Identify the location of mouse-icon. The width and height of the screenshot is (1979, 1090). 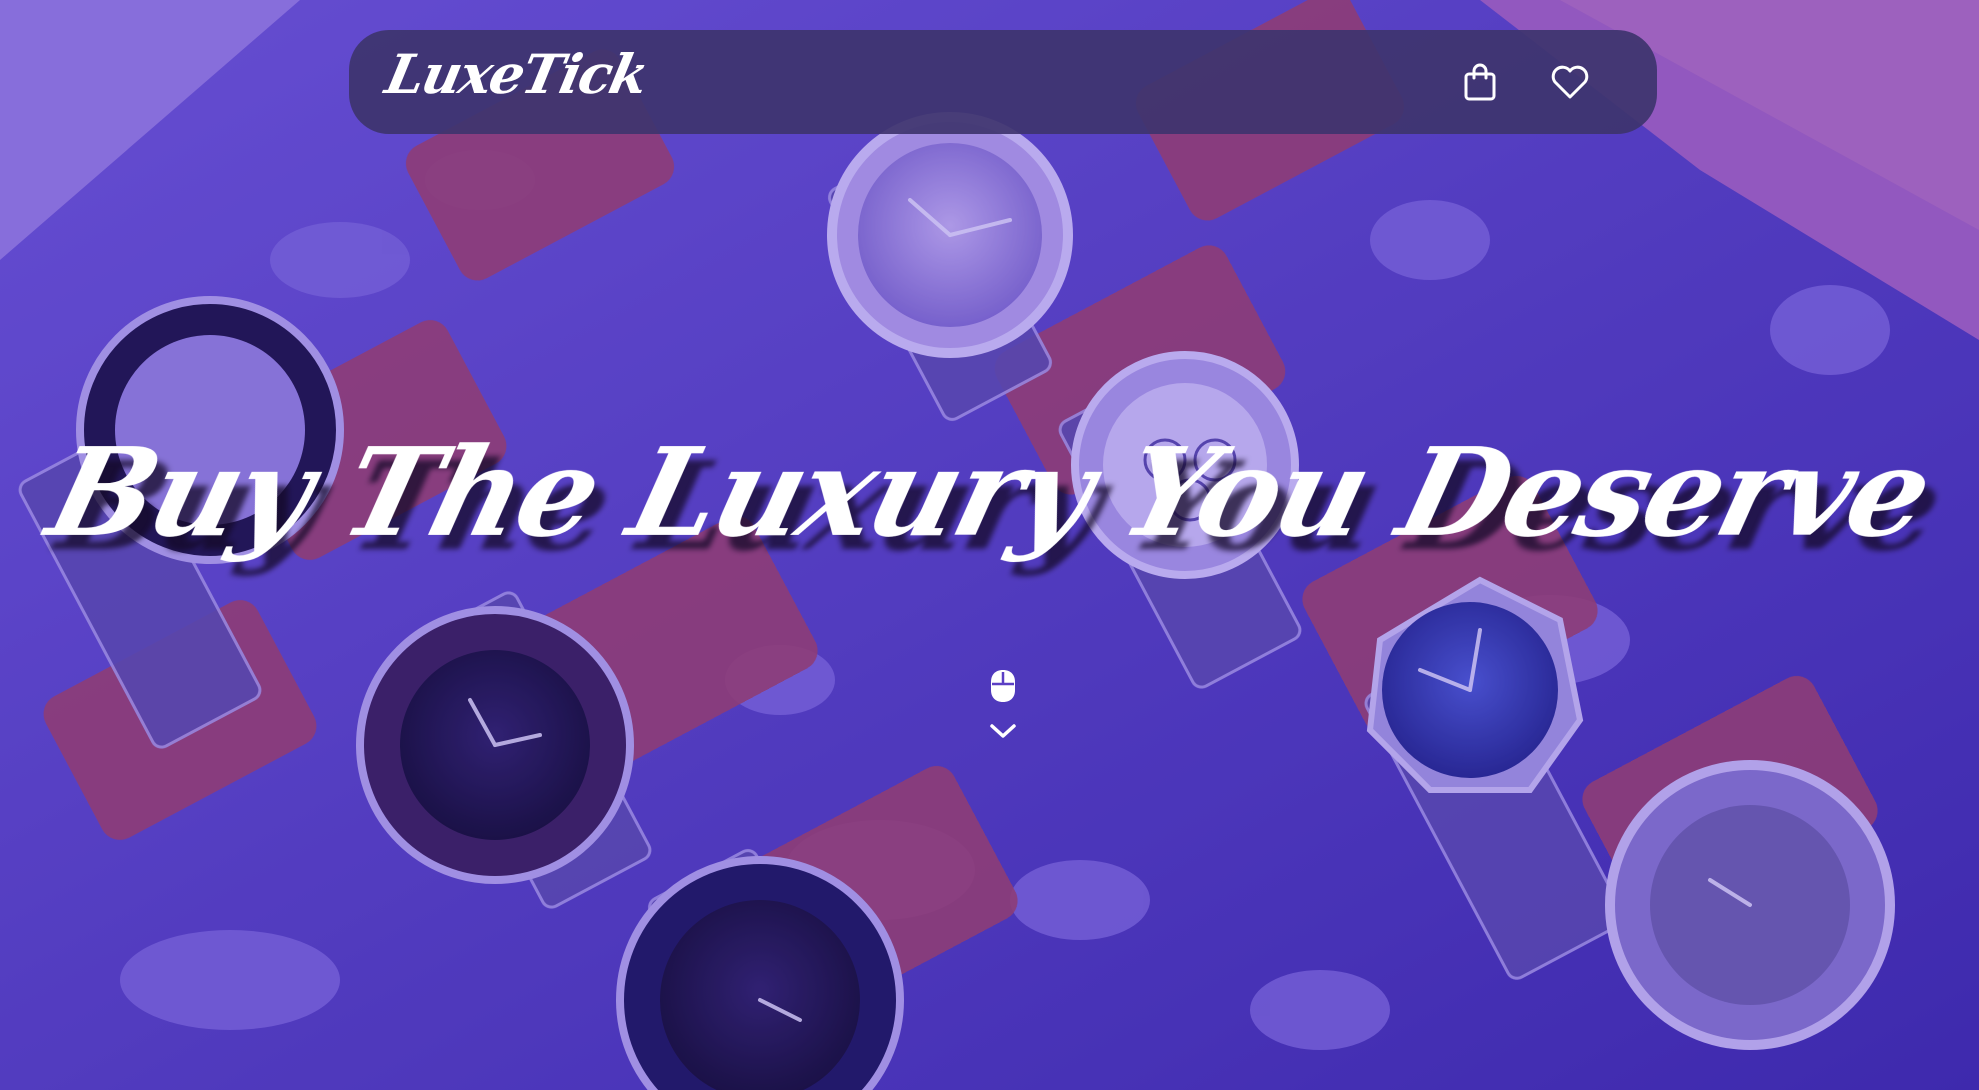
(1003, 686).